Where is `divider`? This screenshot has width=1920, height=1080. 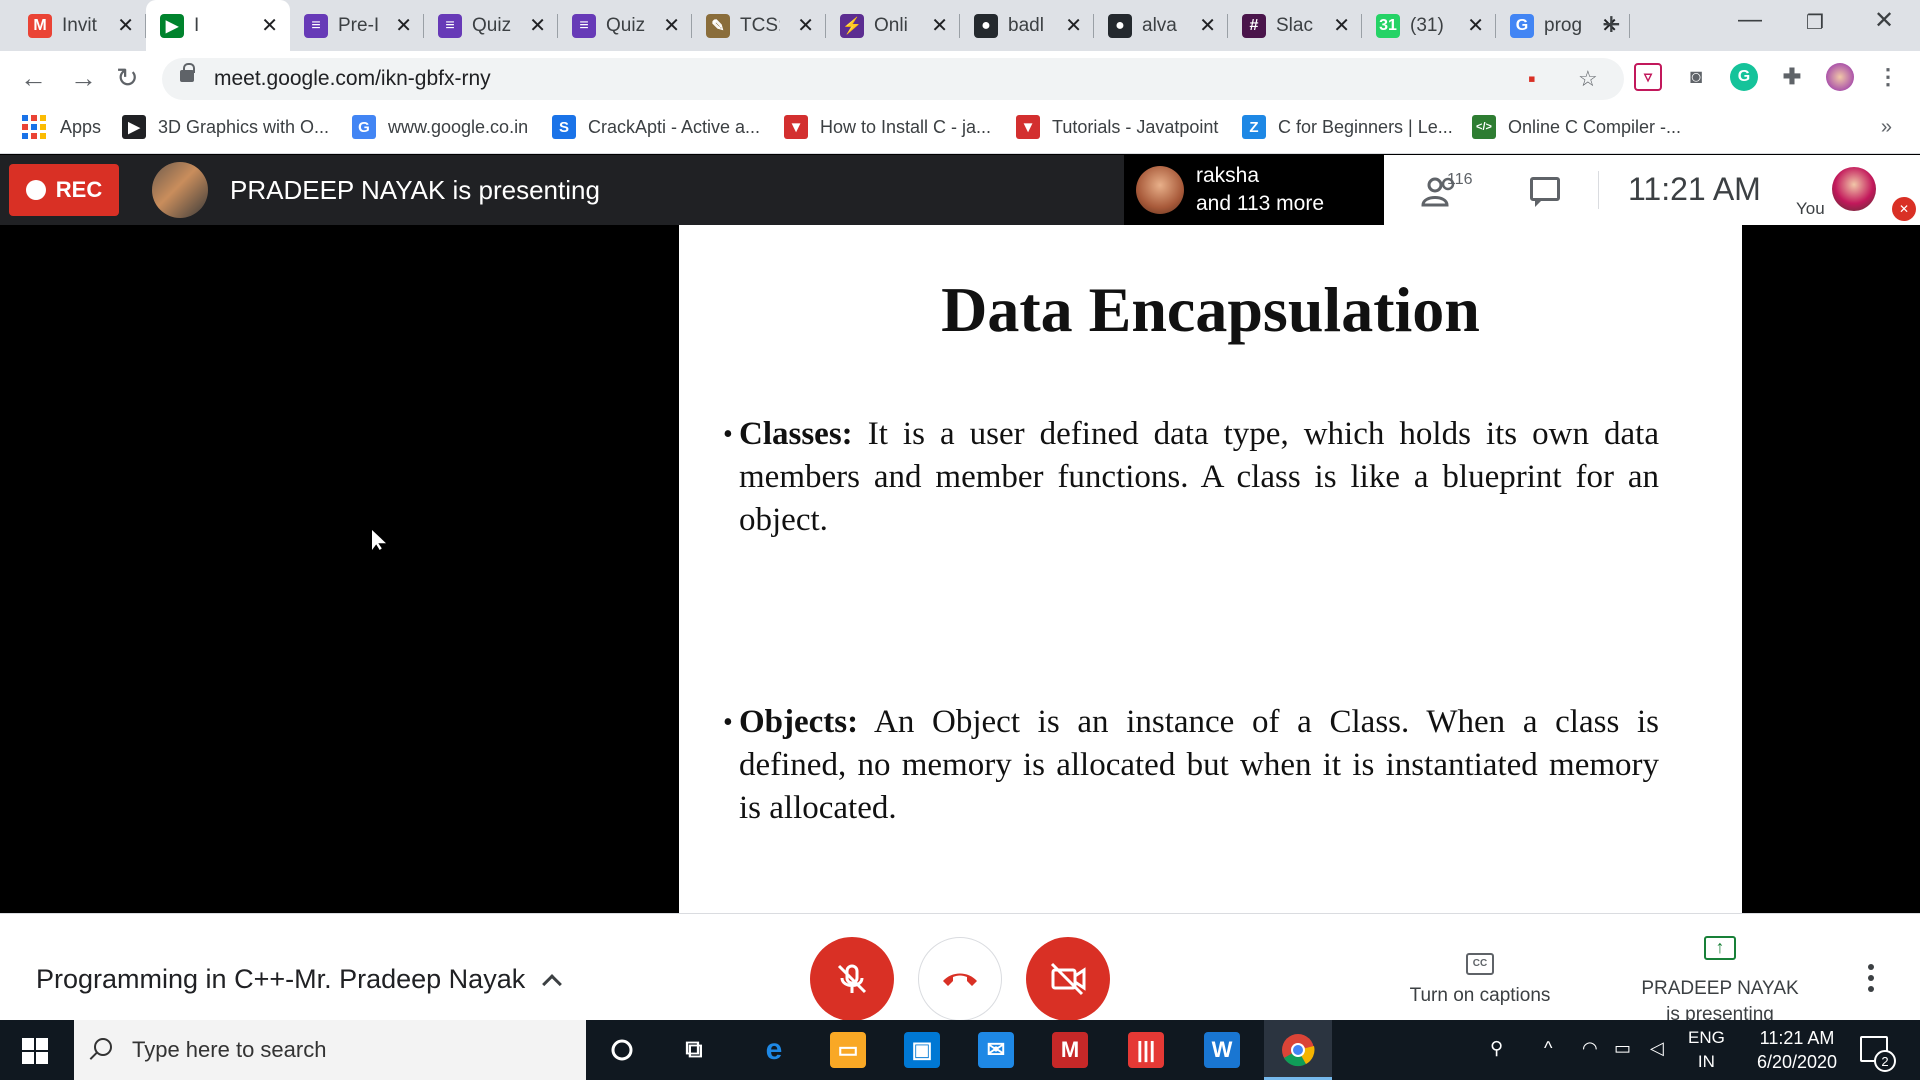
divider is located at coordinates (1598, 190).